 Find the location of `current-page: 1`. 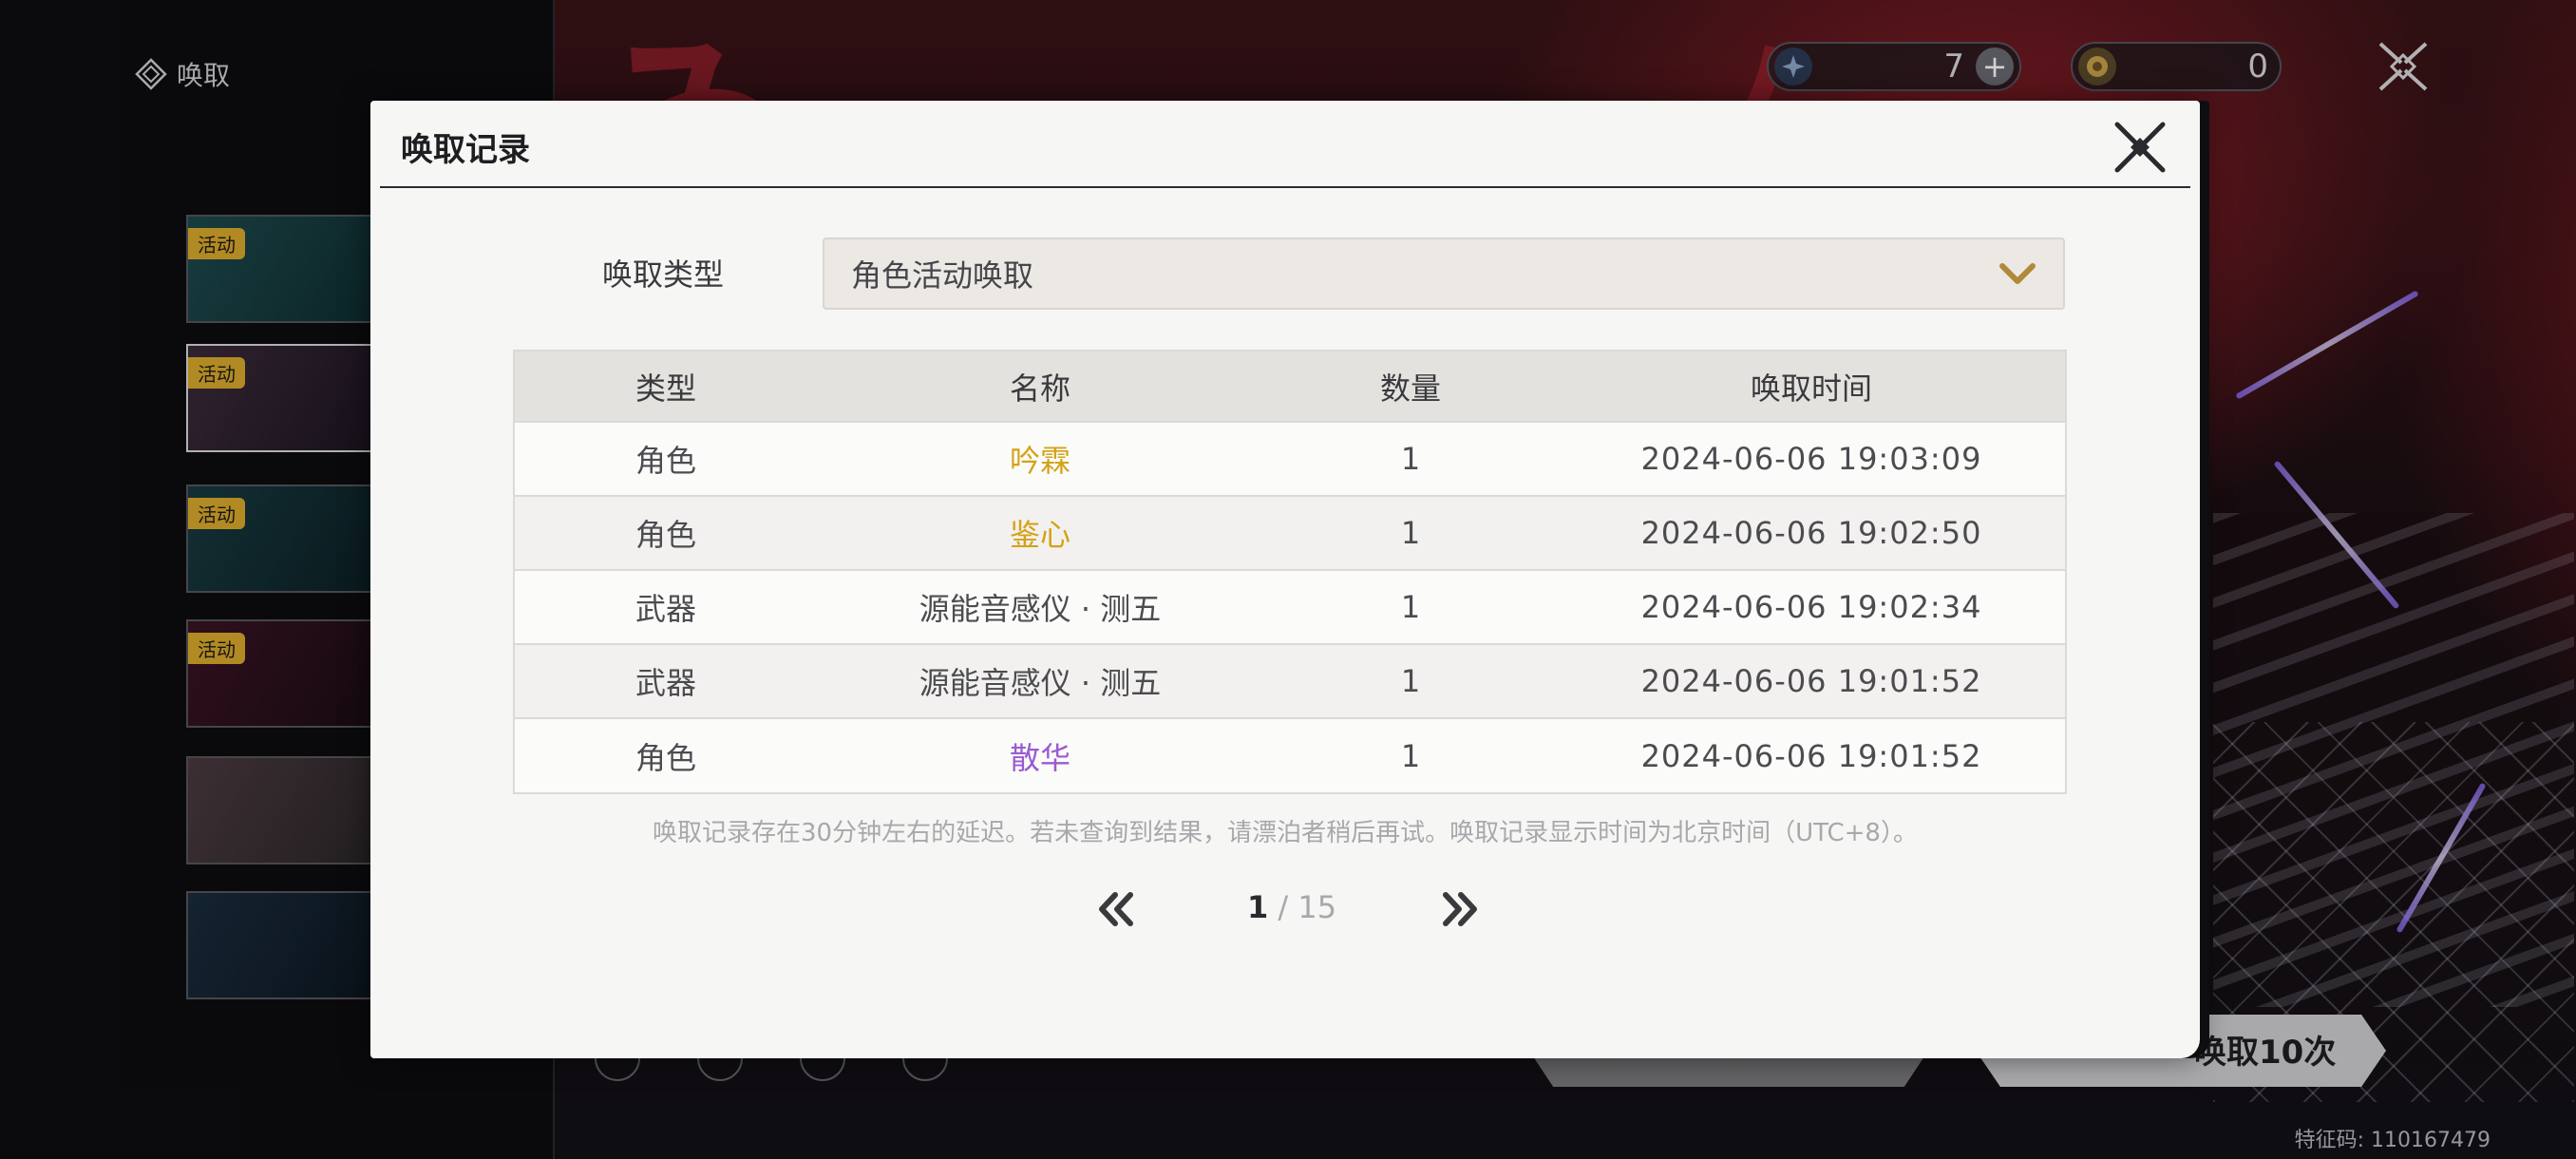

current-page: 1 is located at coordinates (1257, 907).